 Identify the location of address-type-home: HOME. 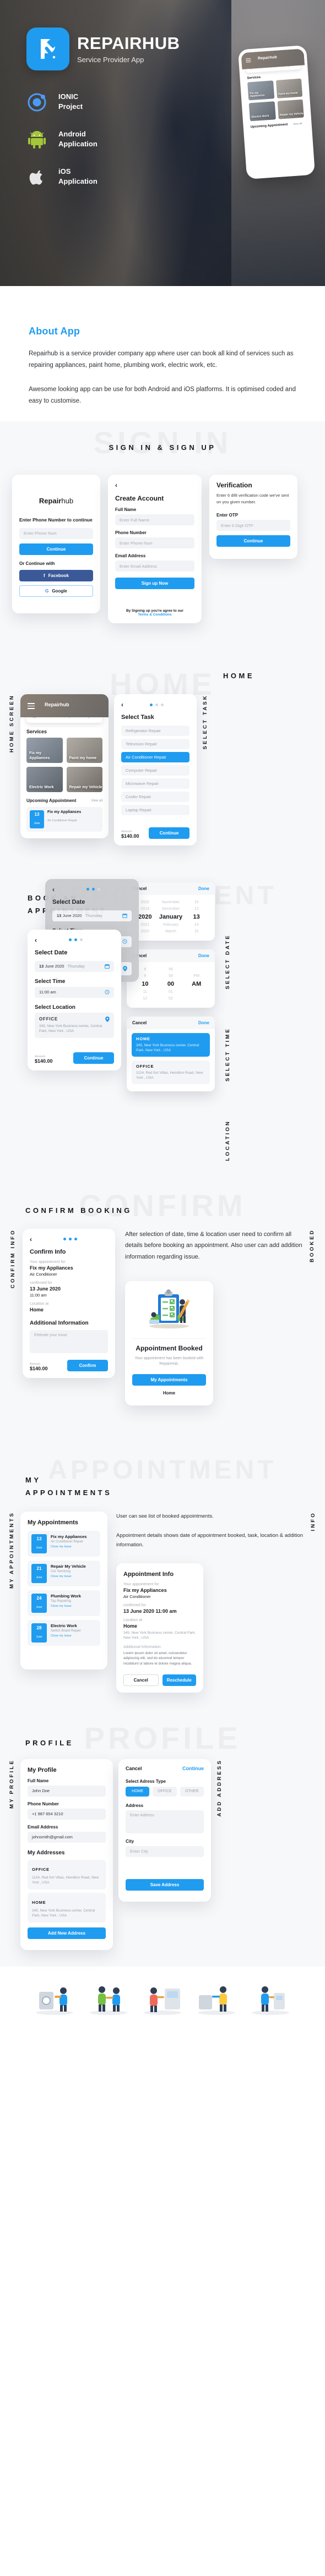
(138, 1791).